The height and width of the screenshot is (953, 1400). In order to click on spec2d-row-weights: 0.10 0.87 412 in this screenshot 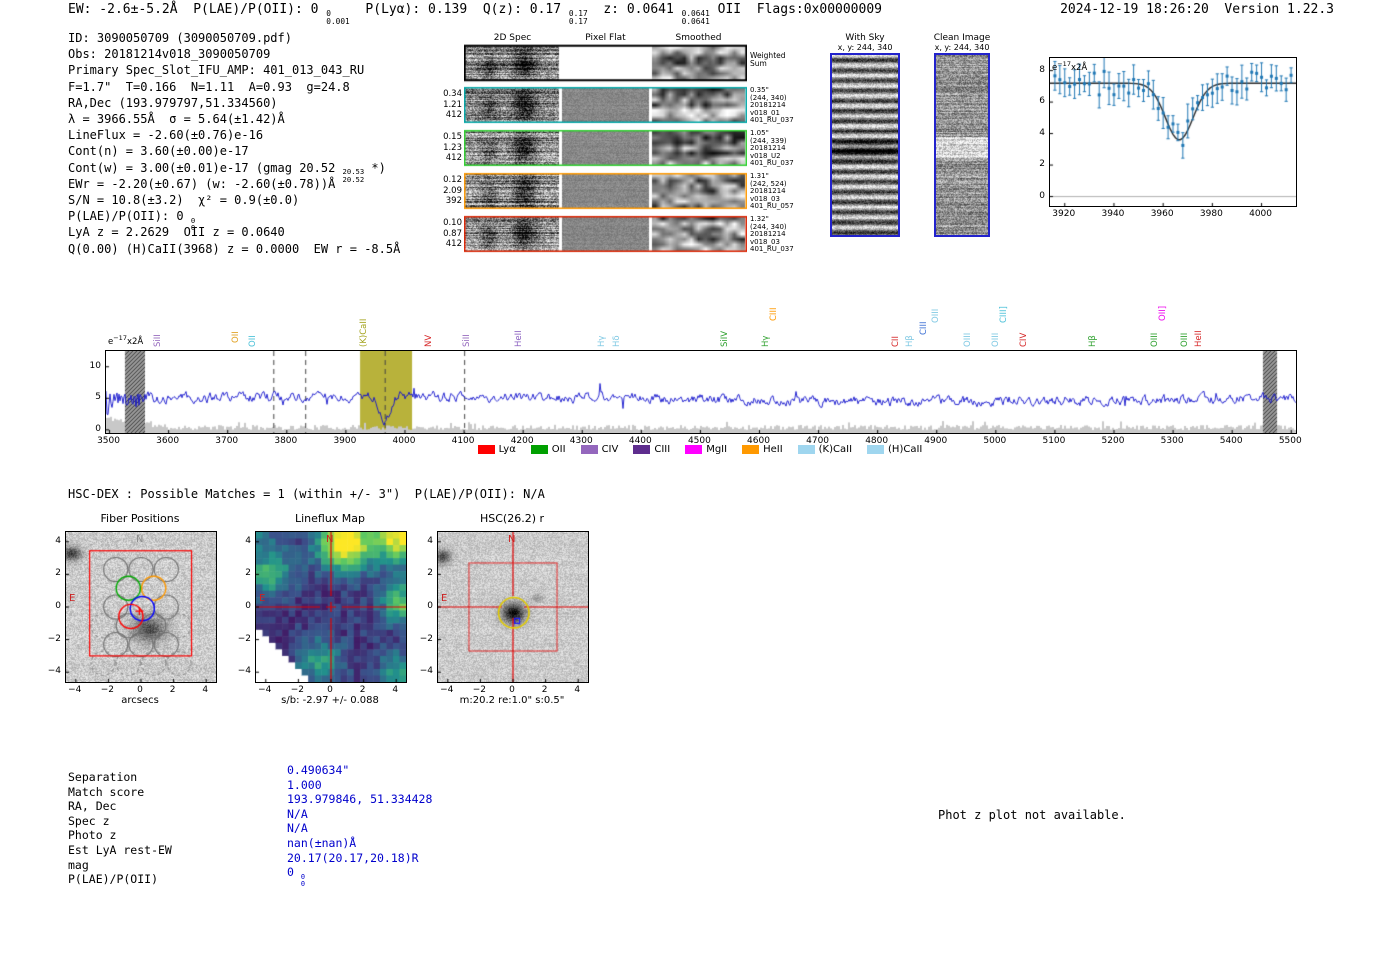, I will do `click(452, 234)`.